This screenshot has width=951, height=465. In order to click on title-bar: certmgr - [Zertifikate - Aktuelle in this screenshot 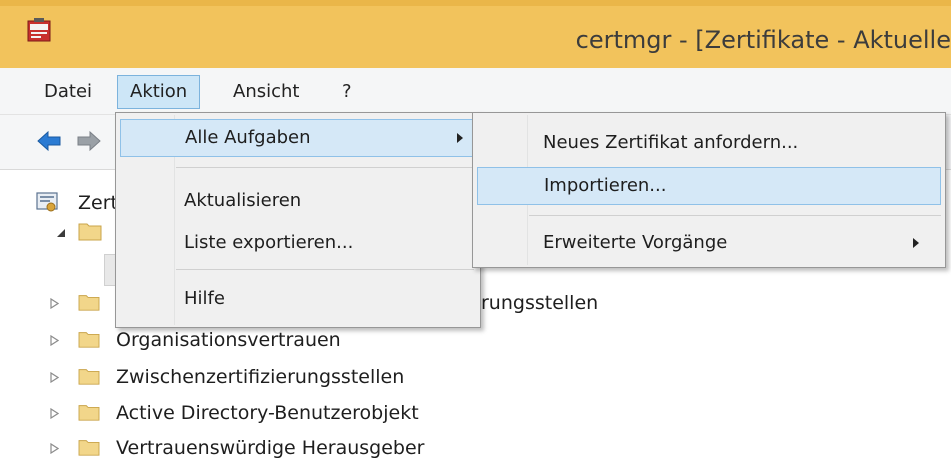, I will do `click(475, 34)`.